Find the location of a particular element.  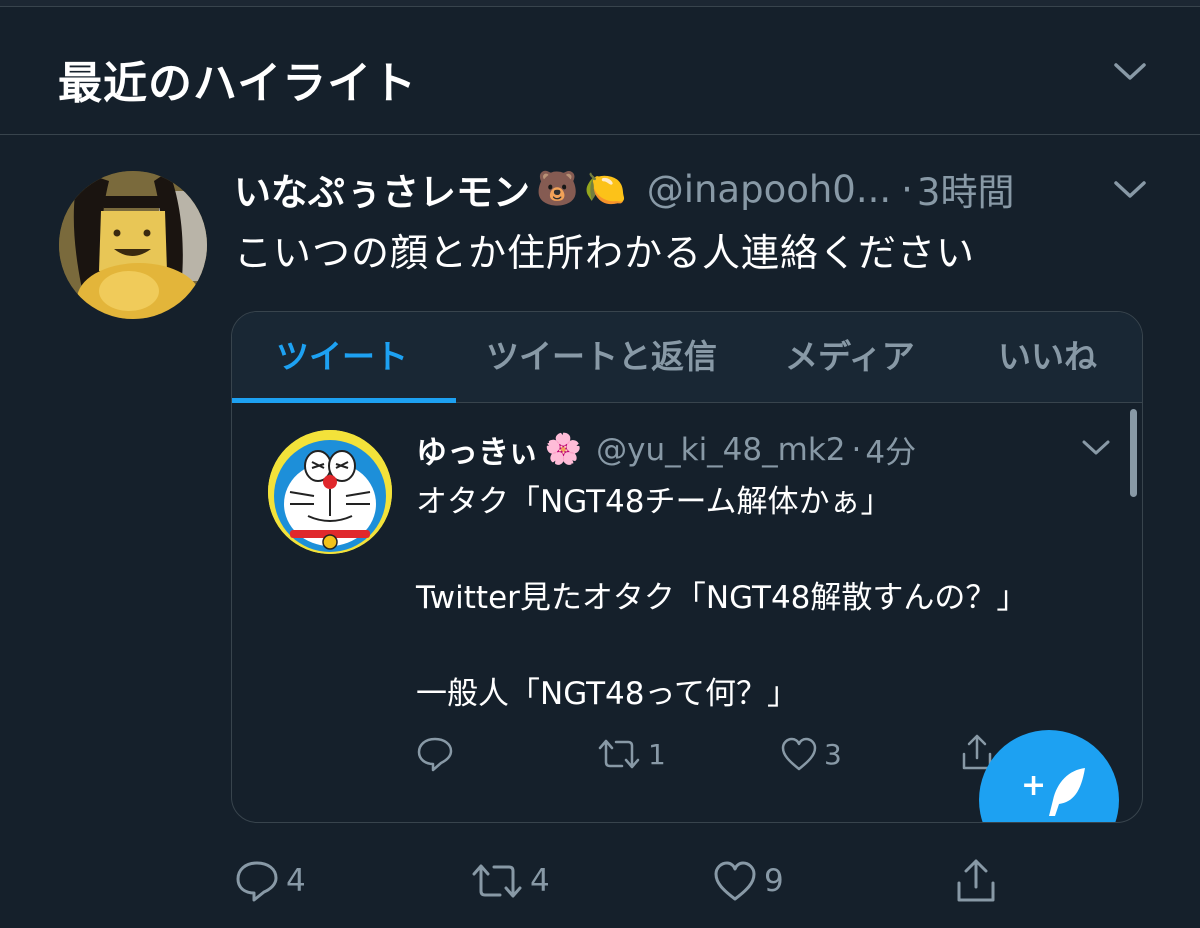

tab-likes: いいね is located at coordinates (1047, 354).